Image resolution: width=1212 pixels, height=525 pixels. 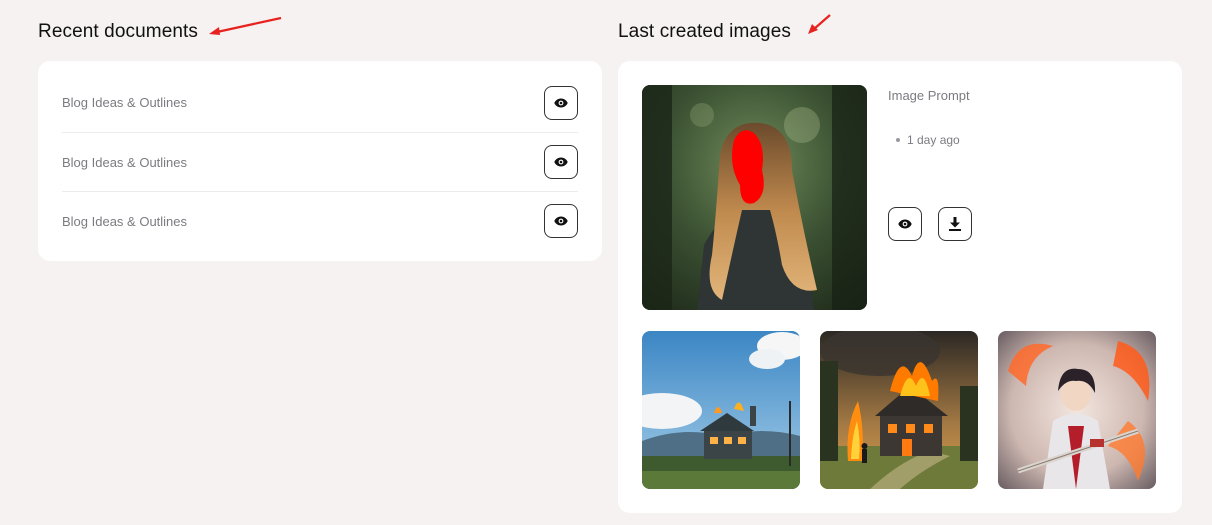 I want to click on image-prompt-label: Image Prompt, so click(x=929, y=95).